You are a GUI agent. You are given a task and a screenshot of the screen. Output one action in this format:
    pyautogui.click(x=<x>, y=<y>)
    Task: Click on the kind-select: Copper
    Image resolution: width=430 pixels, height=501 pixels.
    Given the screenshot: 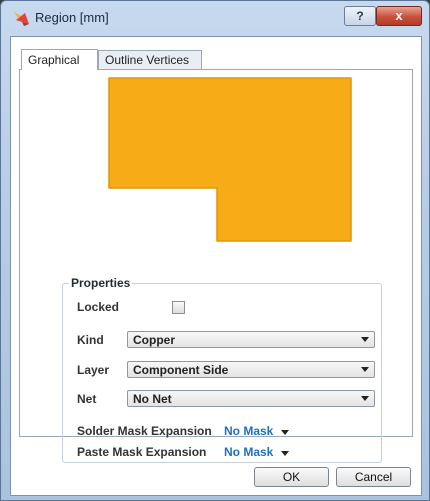 What is the action you would take?
    pyautogui.click(x=251, y=339)
    